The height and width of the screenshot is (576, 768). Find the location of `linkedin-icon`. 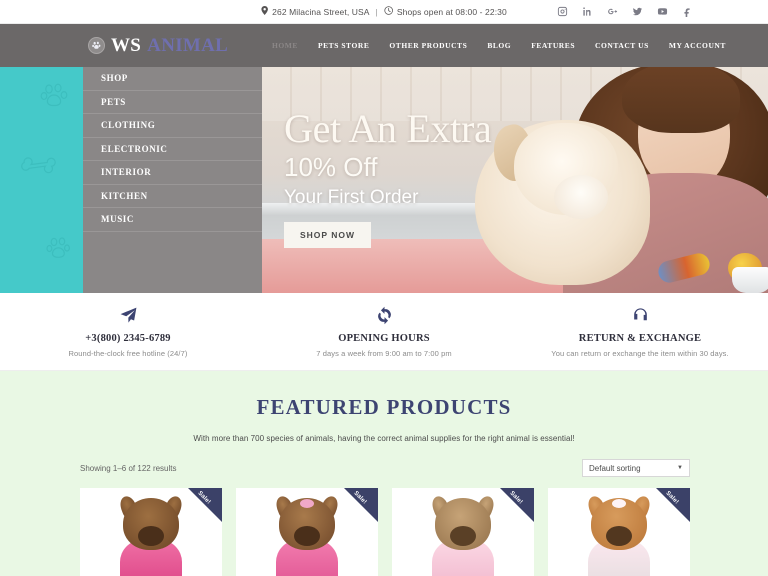

linkedin-icon is located at coordinates (587, 11).